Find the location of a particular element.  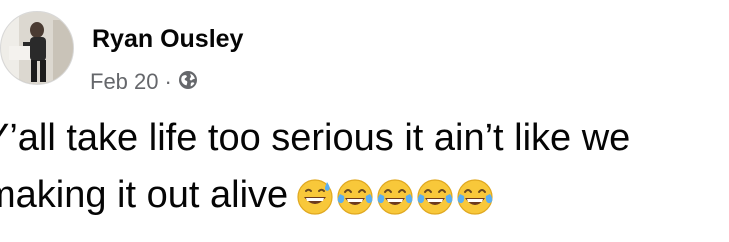

emoji-row is located at coordinates (395, 197).